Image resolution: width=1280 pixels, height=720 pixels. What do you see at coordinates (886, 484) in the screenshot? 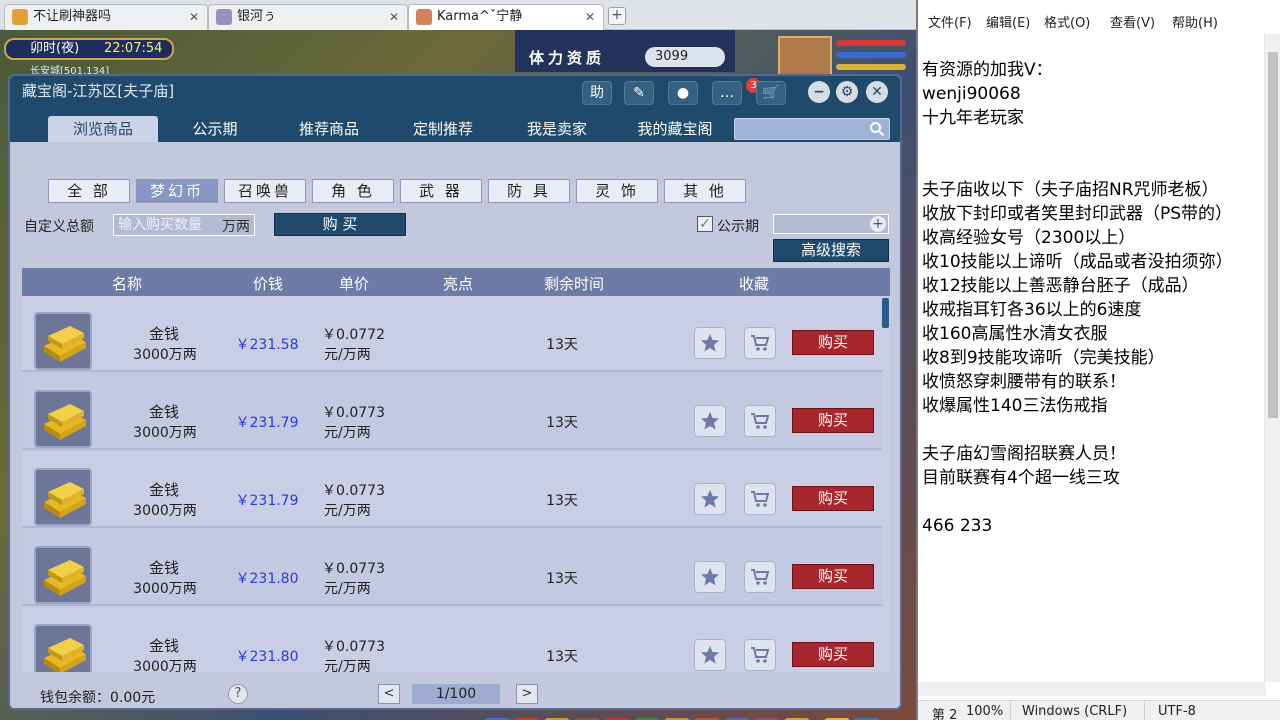
I see `scrollbar` at bounding box center [886, 484].